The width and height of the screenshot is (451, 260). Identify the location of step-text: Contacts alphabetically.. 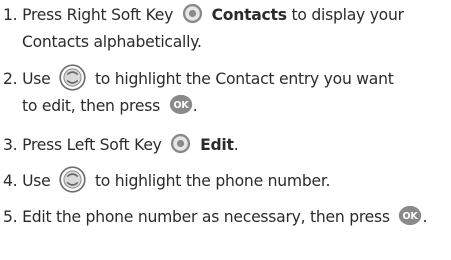
(112, 42).